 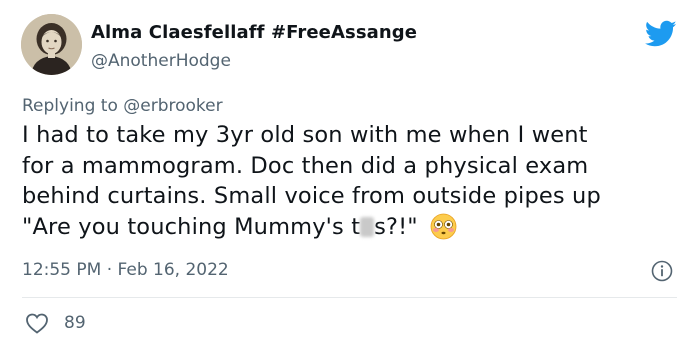 I want to click on flushed-face-emoji-icon, so click(x=443, y=231).